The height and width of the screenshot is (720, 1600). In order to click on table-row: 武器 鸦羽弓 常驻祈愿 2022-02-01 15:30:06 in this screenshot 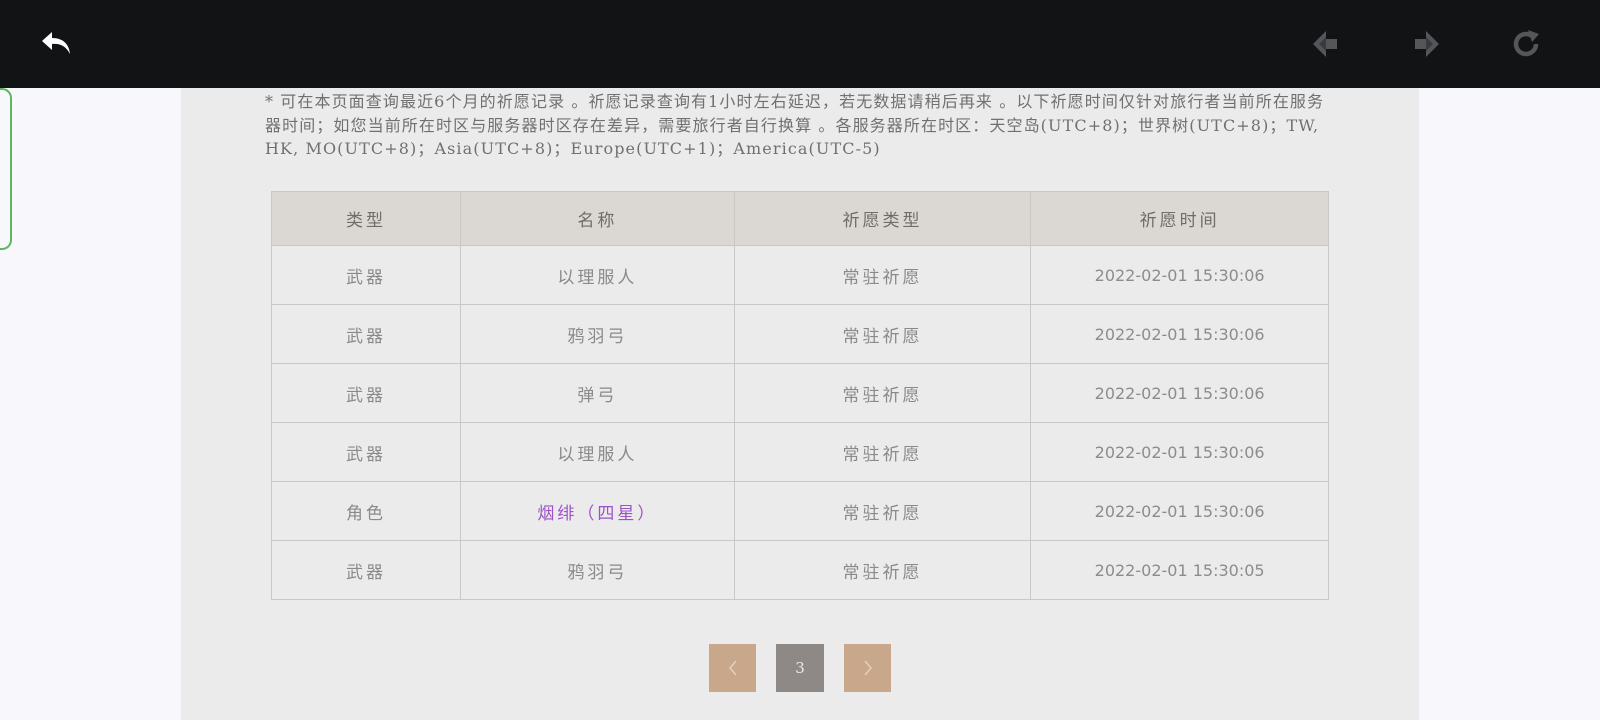, I will do `click(799, 334)`.